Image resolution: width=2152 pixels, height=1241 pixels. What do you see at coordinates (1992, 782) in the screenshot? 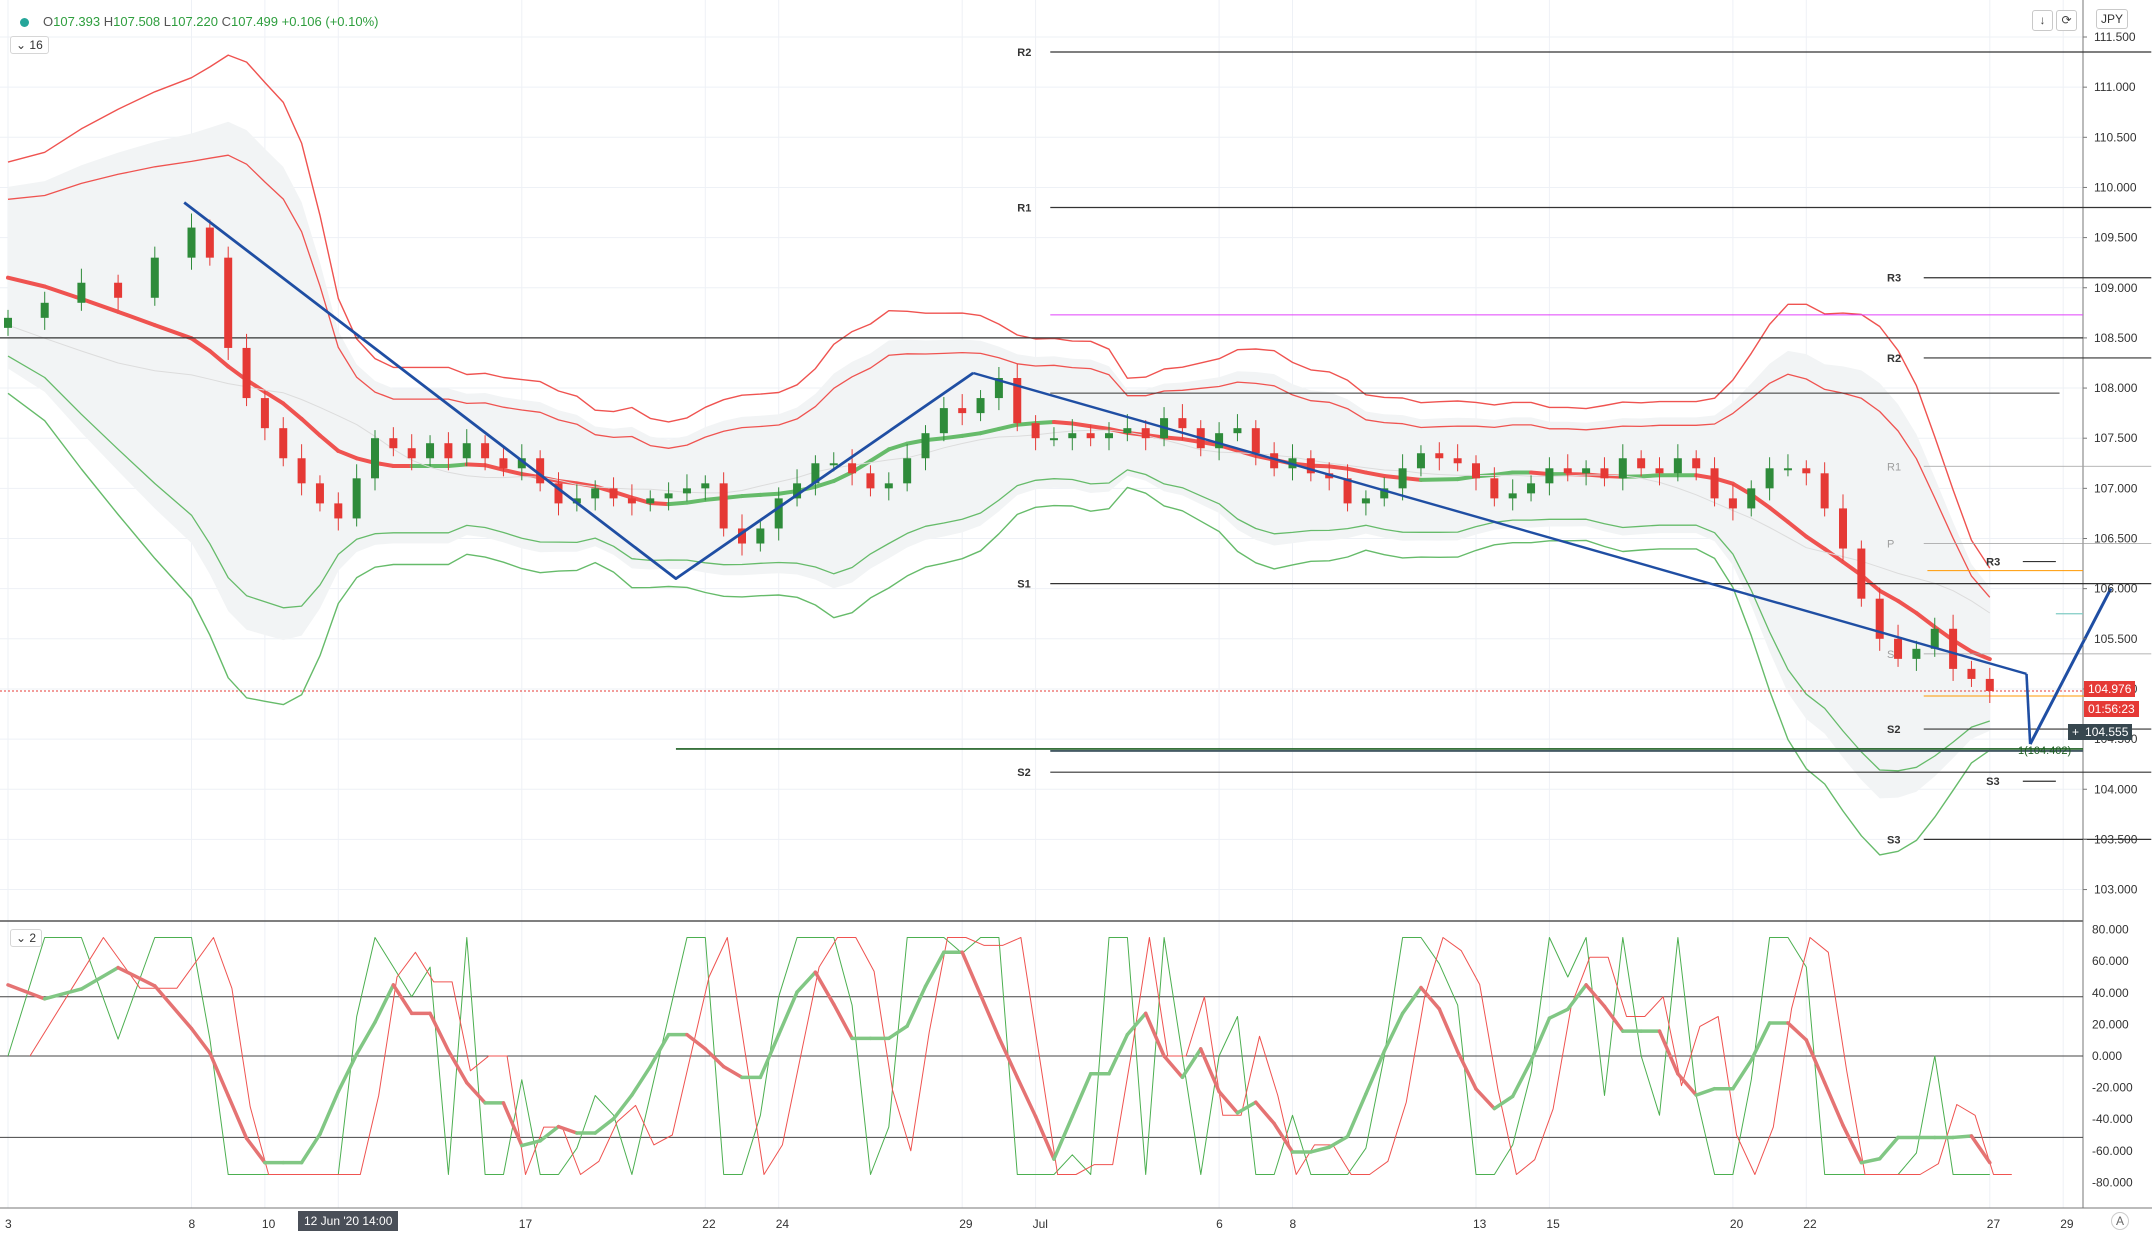
I see `daily-pivot-label-s3: S3` at bounding box center [1992, 782].